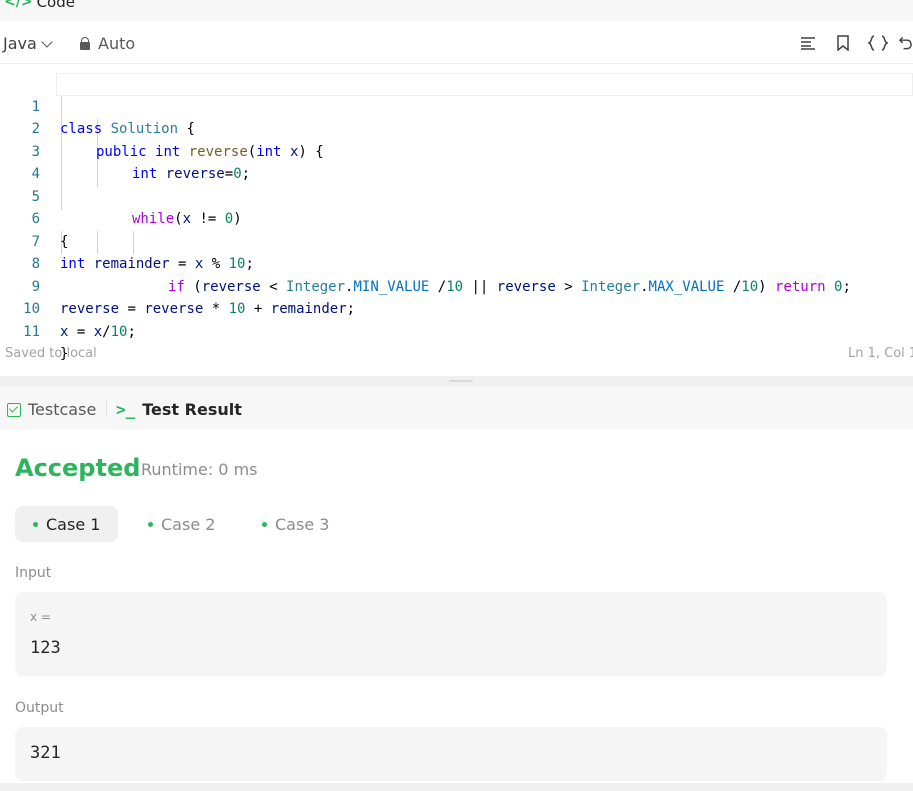 This screenshot has width=913, height=791. I want to click on code-icon: </>, so click(18, 5).